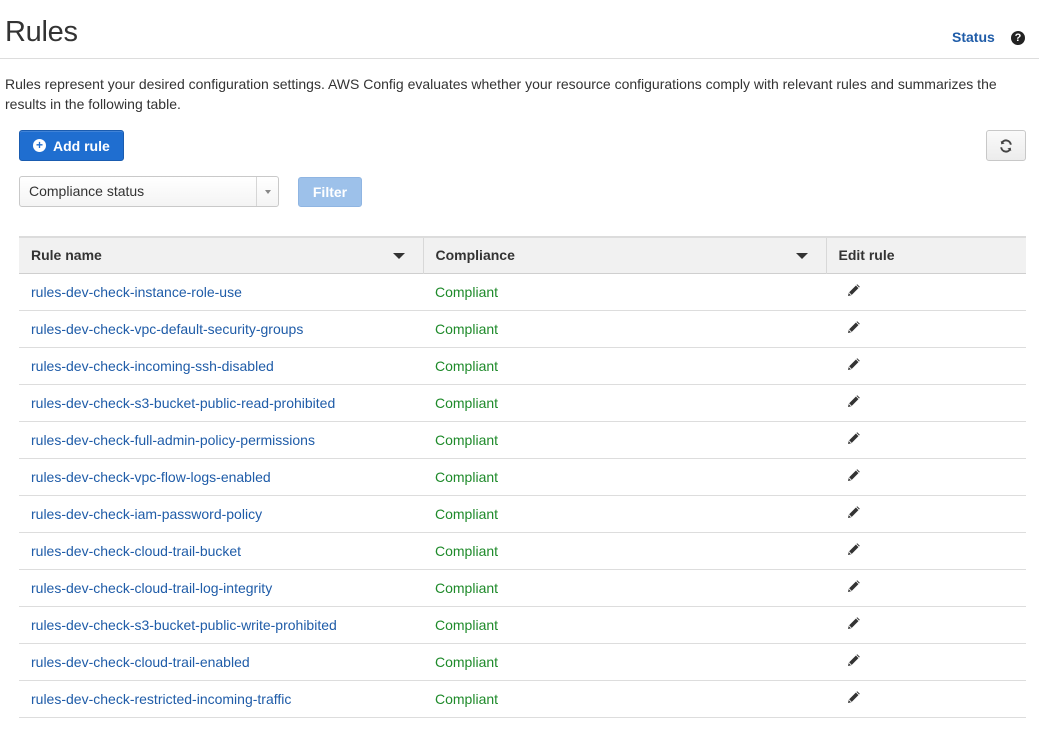 The height and width of the screenshot is (738, 1039). I want to click on plus-circle-icon: +, so click(39, 145).